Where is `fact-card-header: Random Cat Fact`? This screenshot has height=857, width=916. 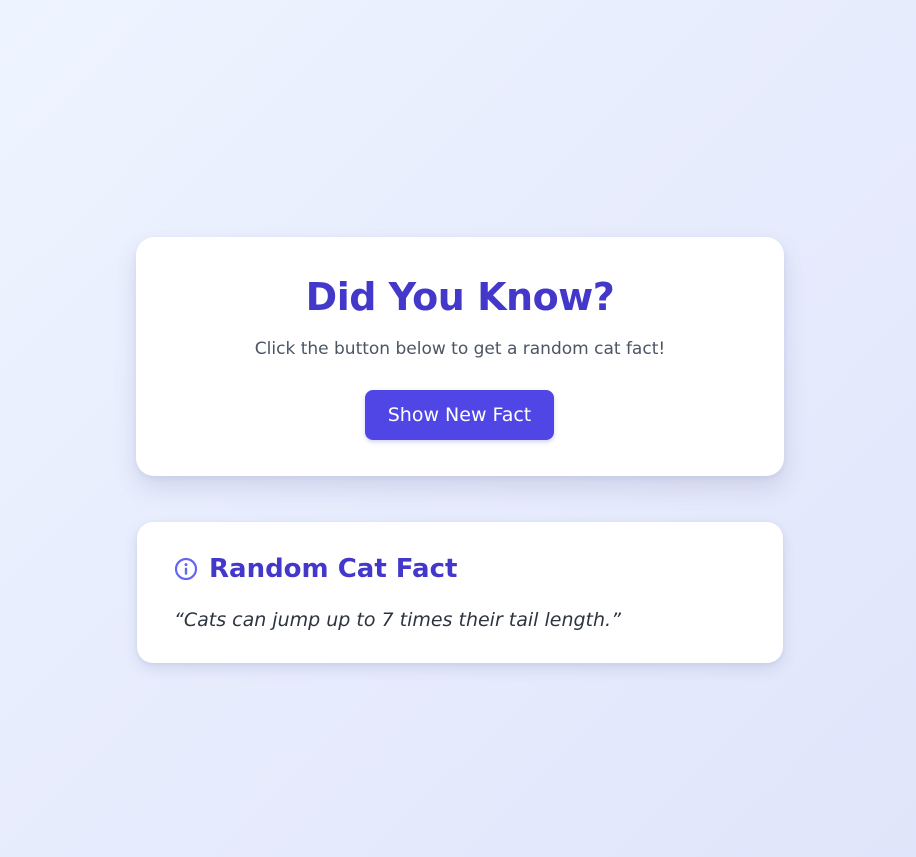
fact-card-header: Random Cat Fact is located at coordinates (315, 569).